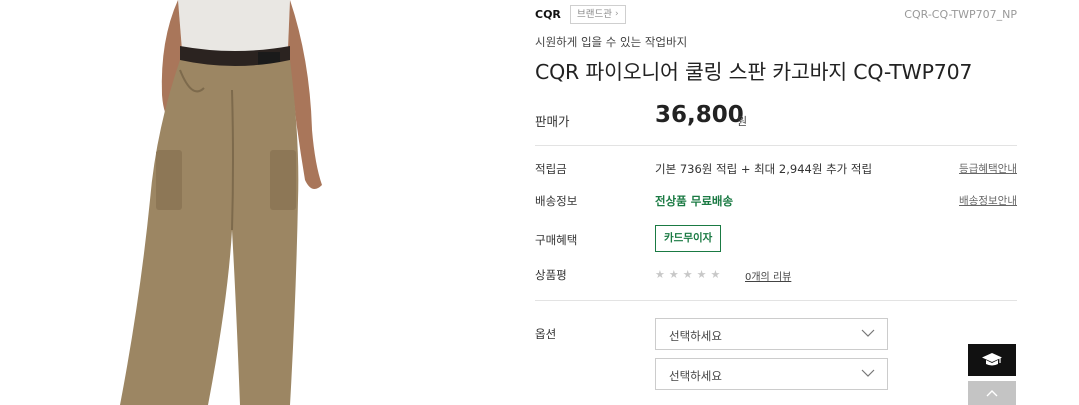 The image size is (1079, 405). Describe the element at coordinates (616, 14) in the screenshot. I see `chevron-right-icon: ›` at that location.